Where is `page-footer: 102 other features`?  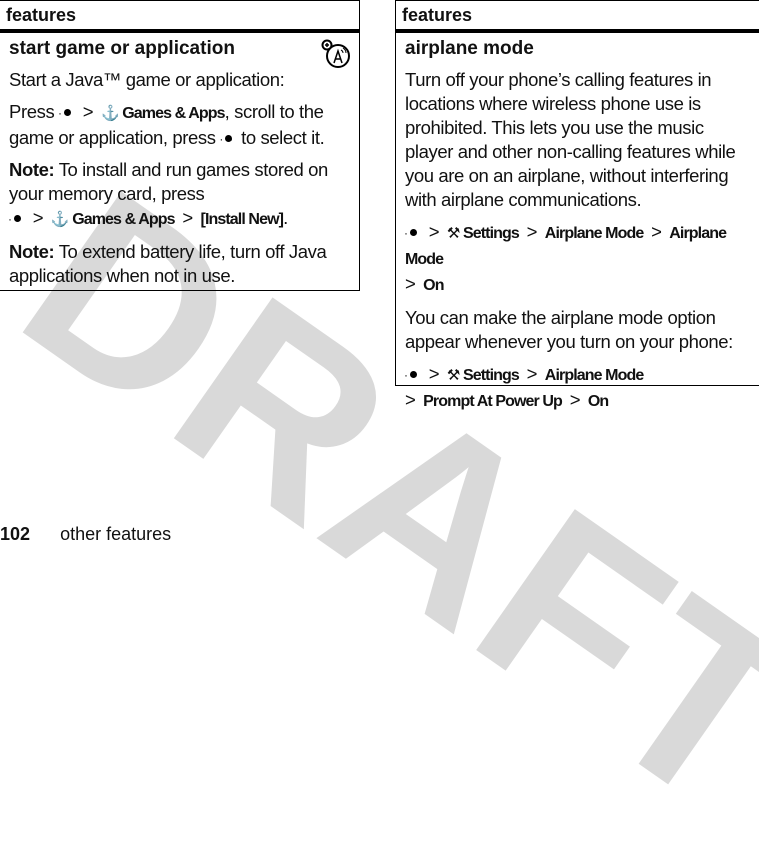
page-footer: 102 other features is located at coordinates (85, 534).